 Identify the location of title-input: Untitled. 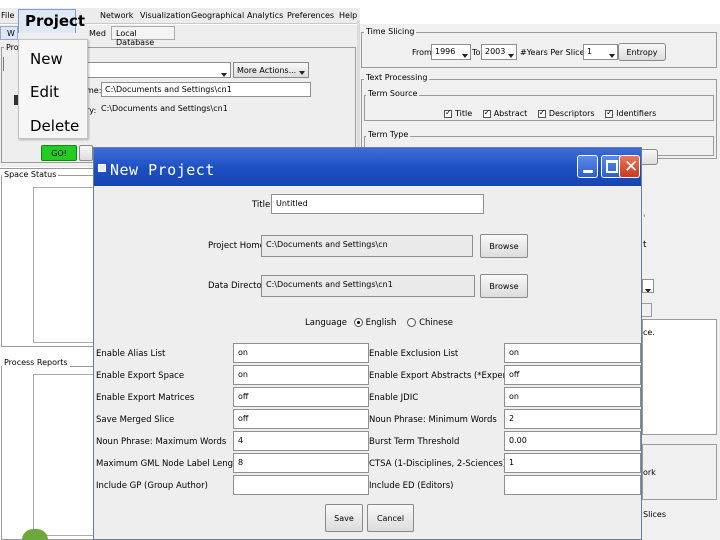
(377, 204).